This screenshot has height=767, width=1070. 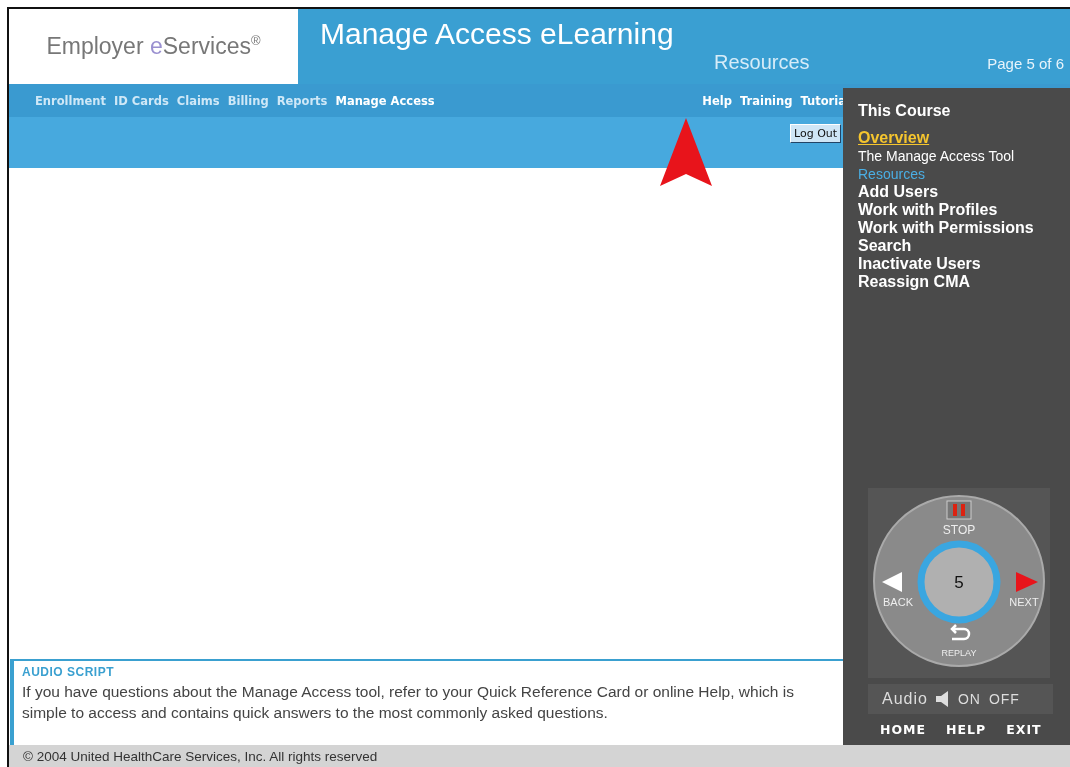 I want to click on nav-link: Manage Access, so click(x=385, y=100).